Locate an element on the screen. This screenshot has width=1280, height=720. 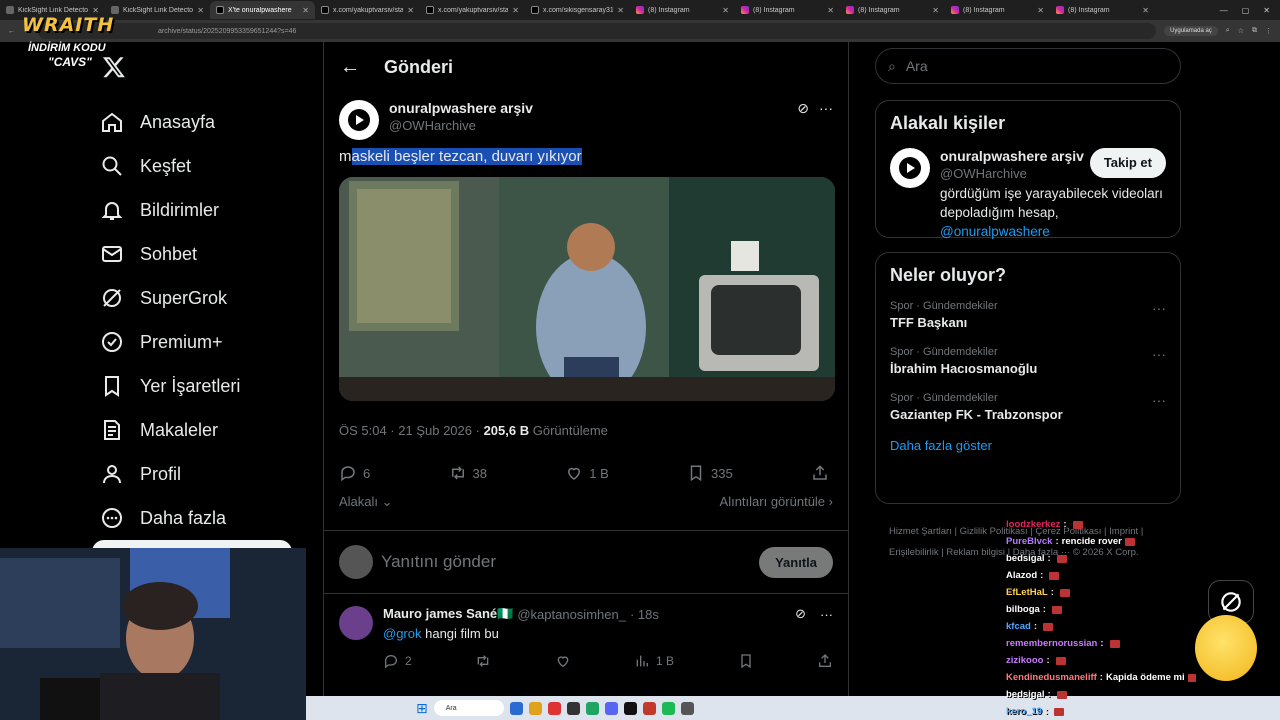
bookmark-action: 335 is located at coordinates (710, 473).